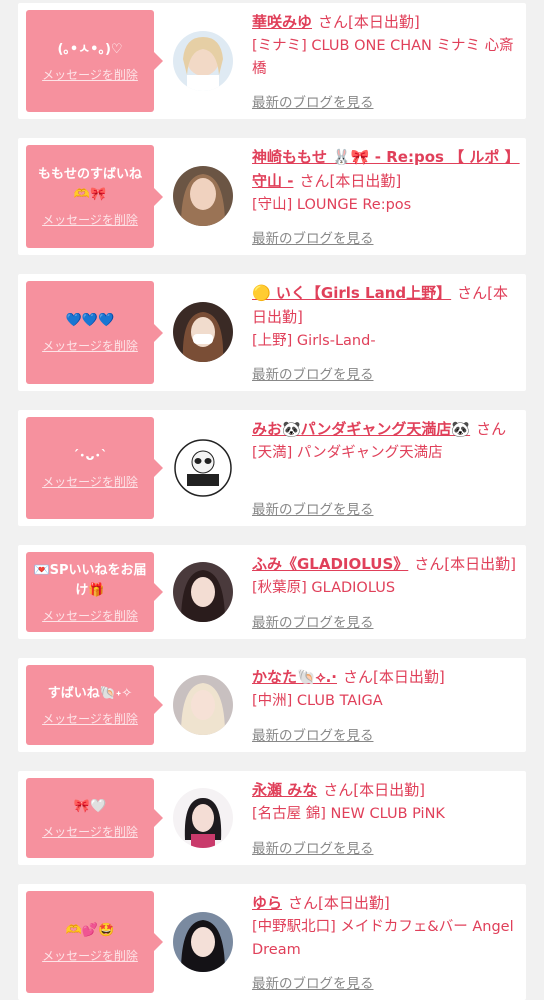 The width and height of the screenshot is (544, 1000). What do you see at coordinates (332, 205) in the screenshot?
I see `shop-name: [守山] LOUNGE Re:pos` at bounding box center [332, 205].